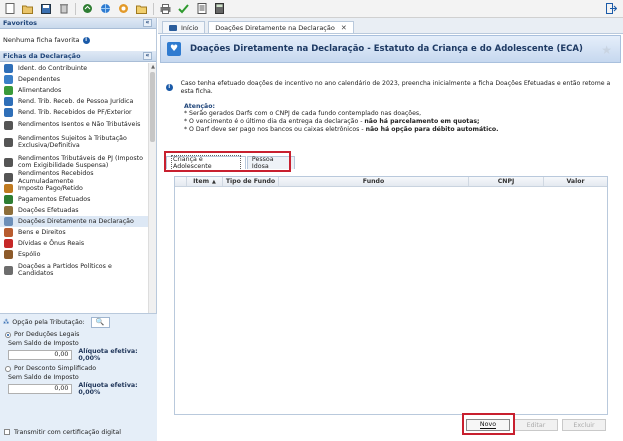  I want to click on favorite-star-icon: ★, so click(606, 50).